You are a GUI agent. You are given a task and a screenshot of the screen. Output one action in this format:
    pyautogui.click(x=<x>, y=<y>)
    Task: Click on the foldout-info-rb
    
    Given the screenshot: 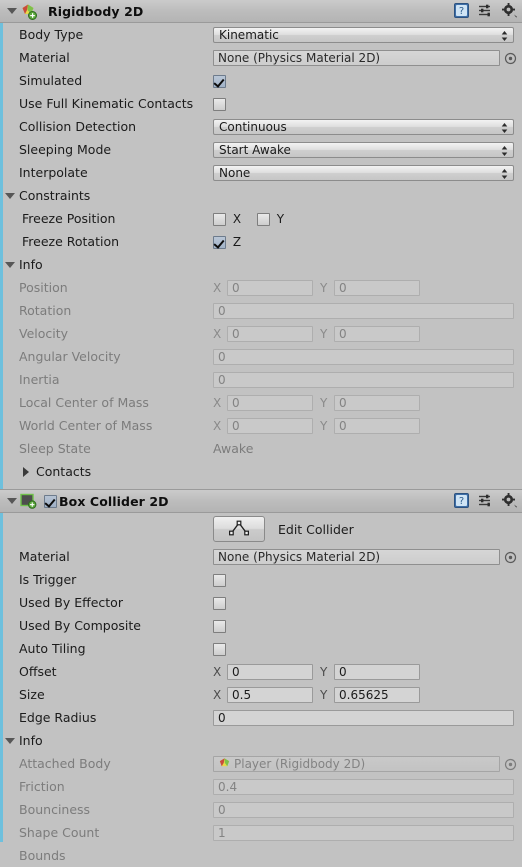 What is the action you would take?
    pyautogui.click(x=9, y=264)
    